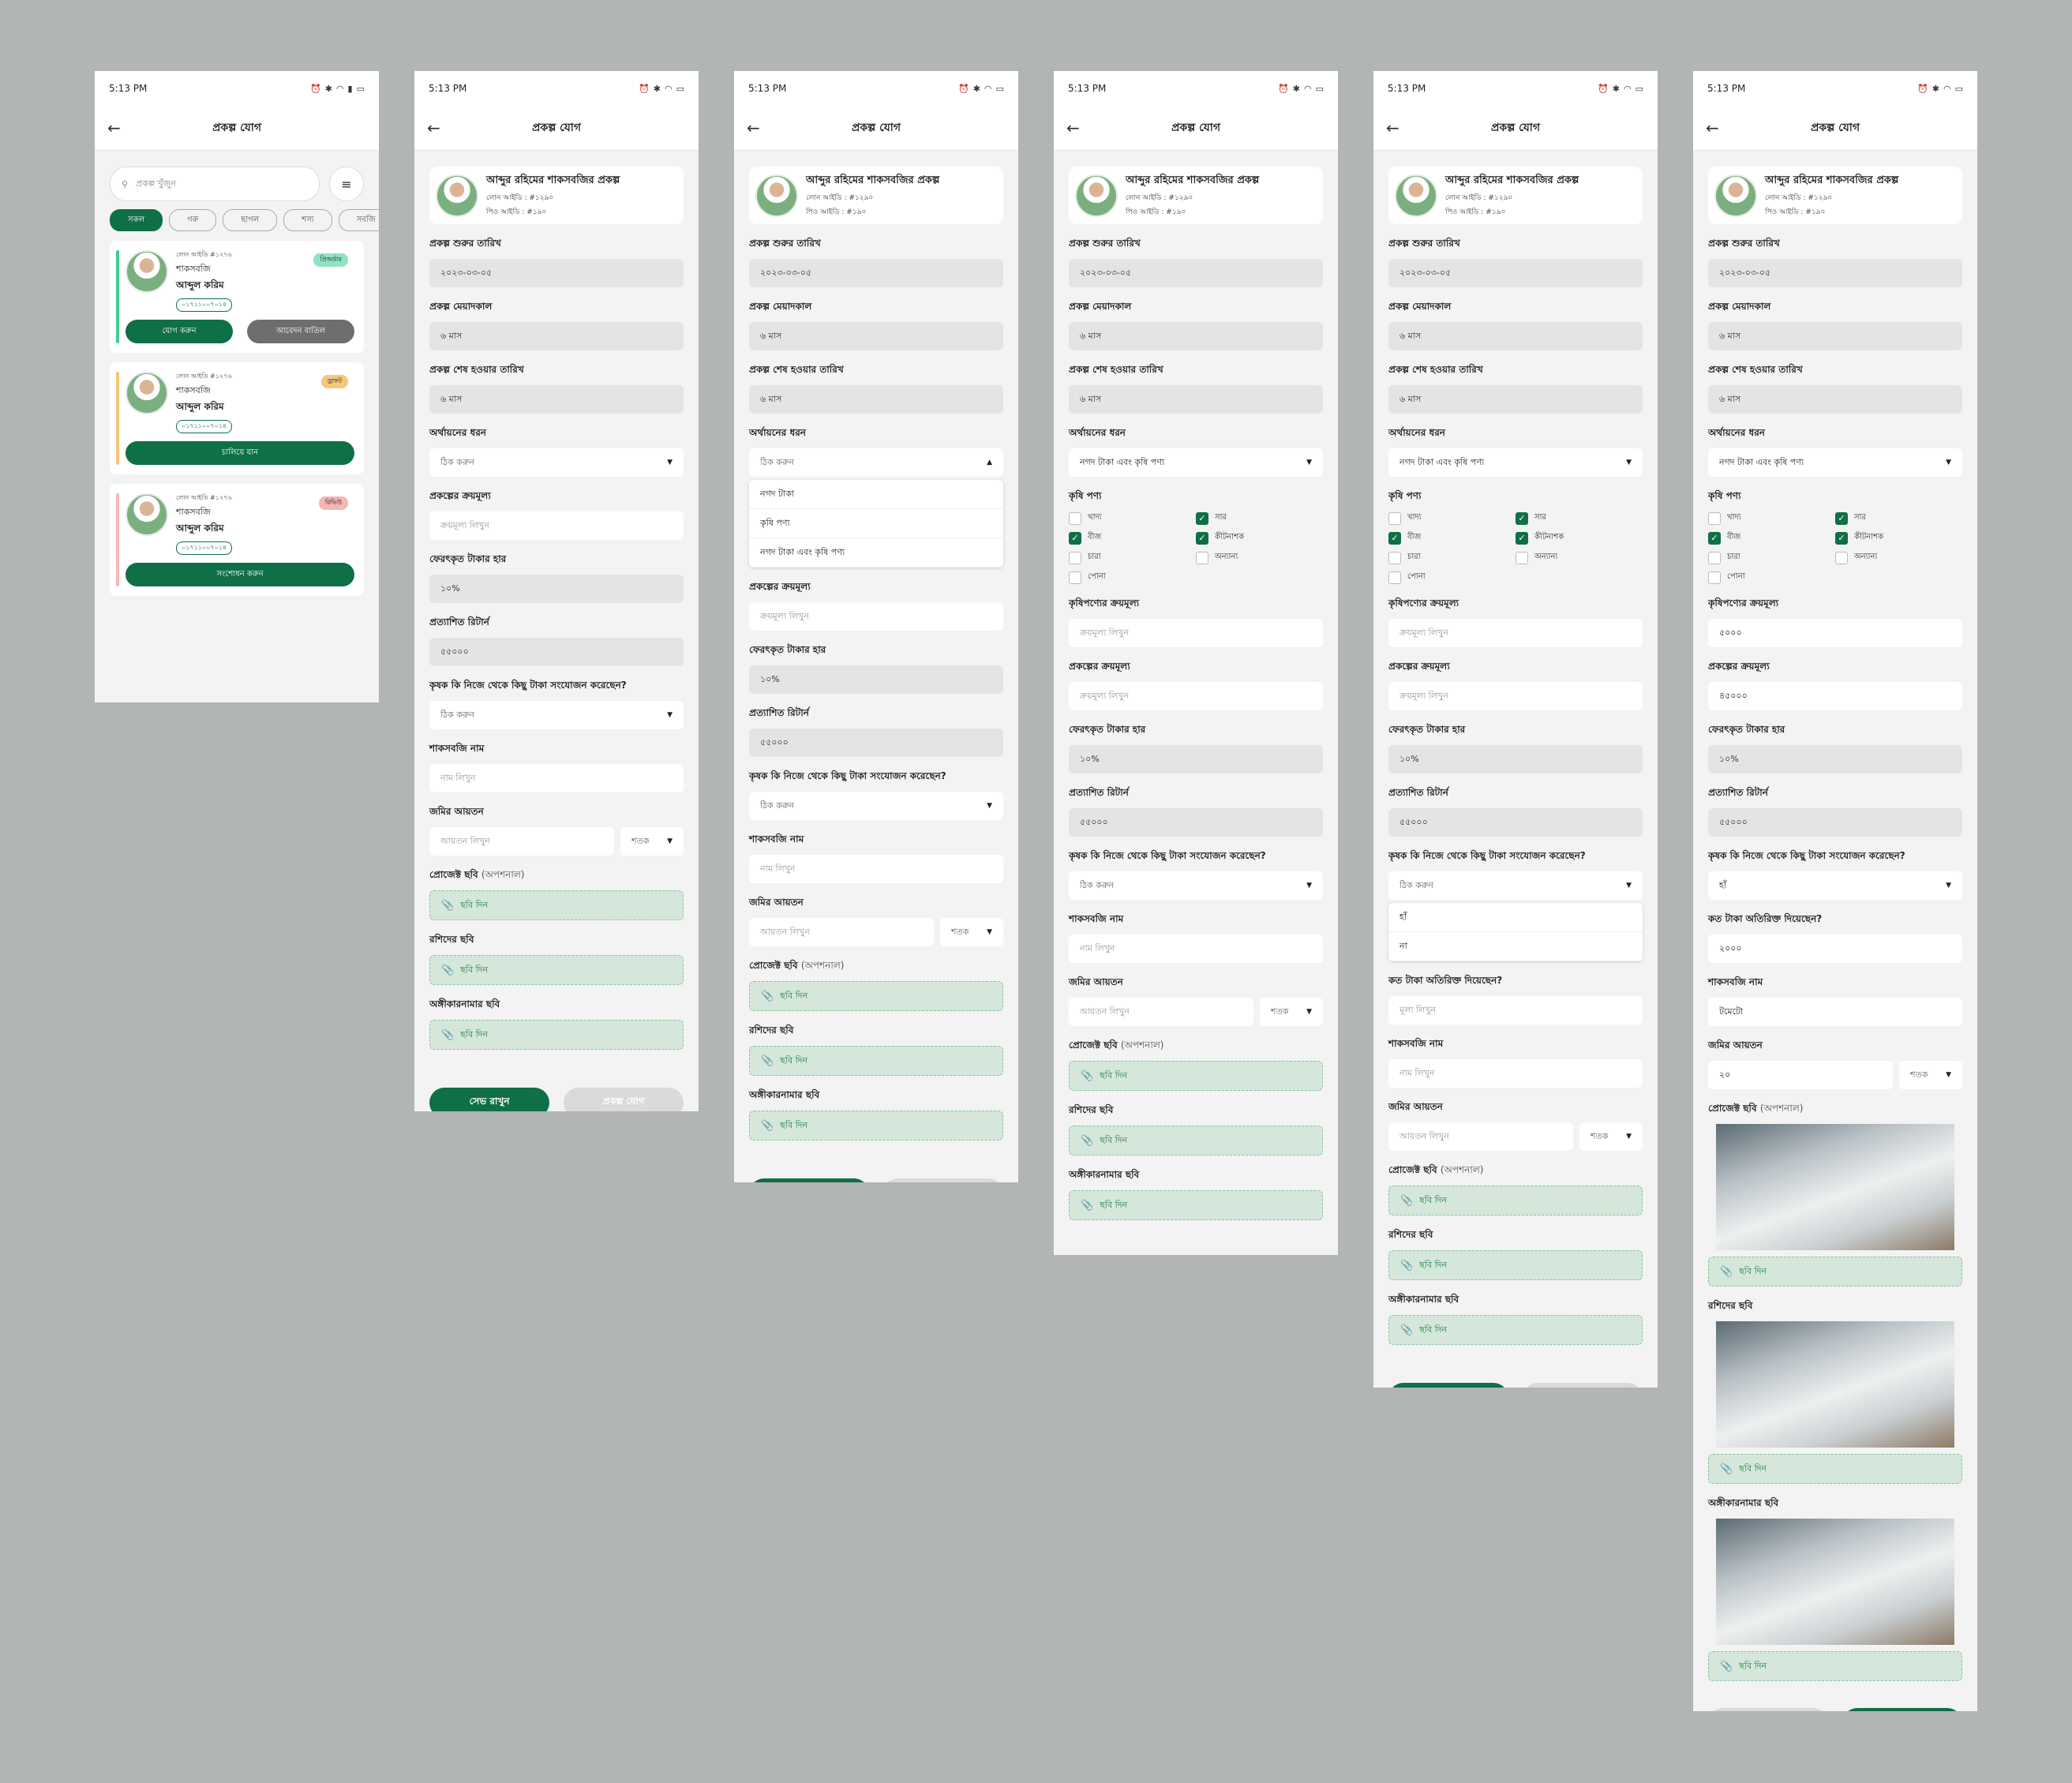 This screenshot has width=2072, height=1783. I want to click on finance-type-dropdown: ঠিক করুন ▲, so click(876, 462).